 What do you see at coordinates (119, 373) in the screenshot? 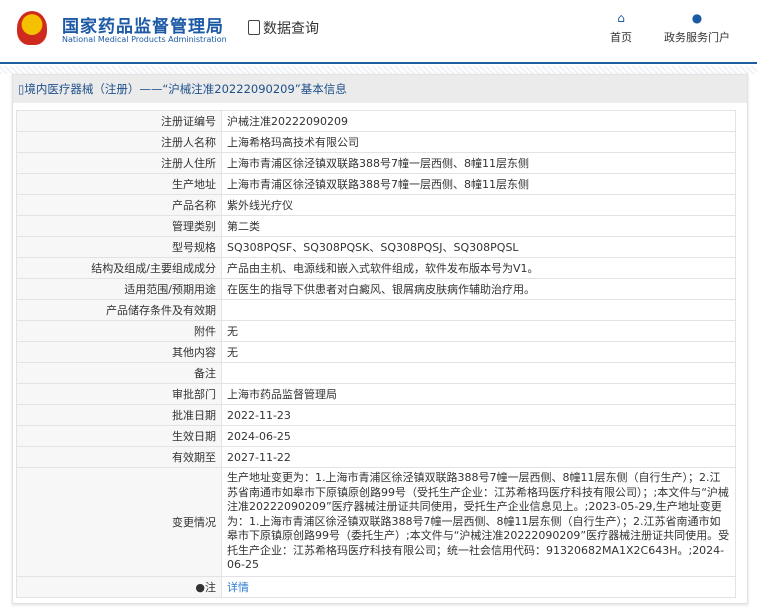
I see `row-label: 备注` at bounding box center [119, 373].